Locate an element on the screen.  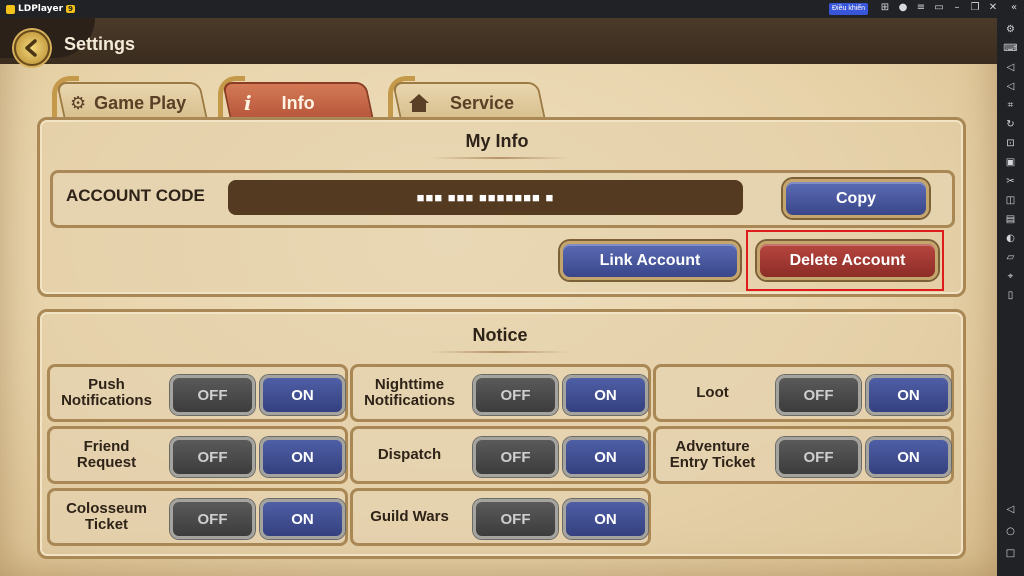
account-code-value: ■■■ ■■■ ■■■■■■■ ■ is located at coordinates (485, 197).